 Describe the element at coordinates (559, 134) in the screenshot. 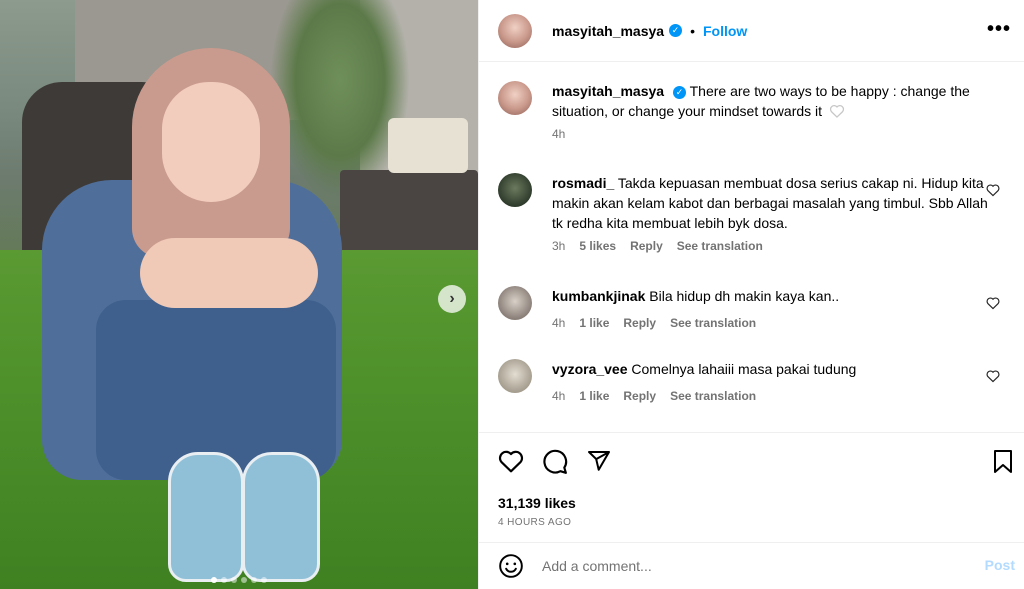

I see `caption-time: 4h` at that location.